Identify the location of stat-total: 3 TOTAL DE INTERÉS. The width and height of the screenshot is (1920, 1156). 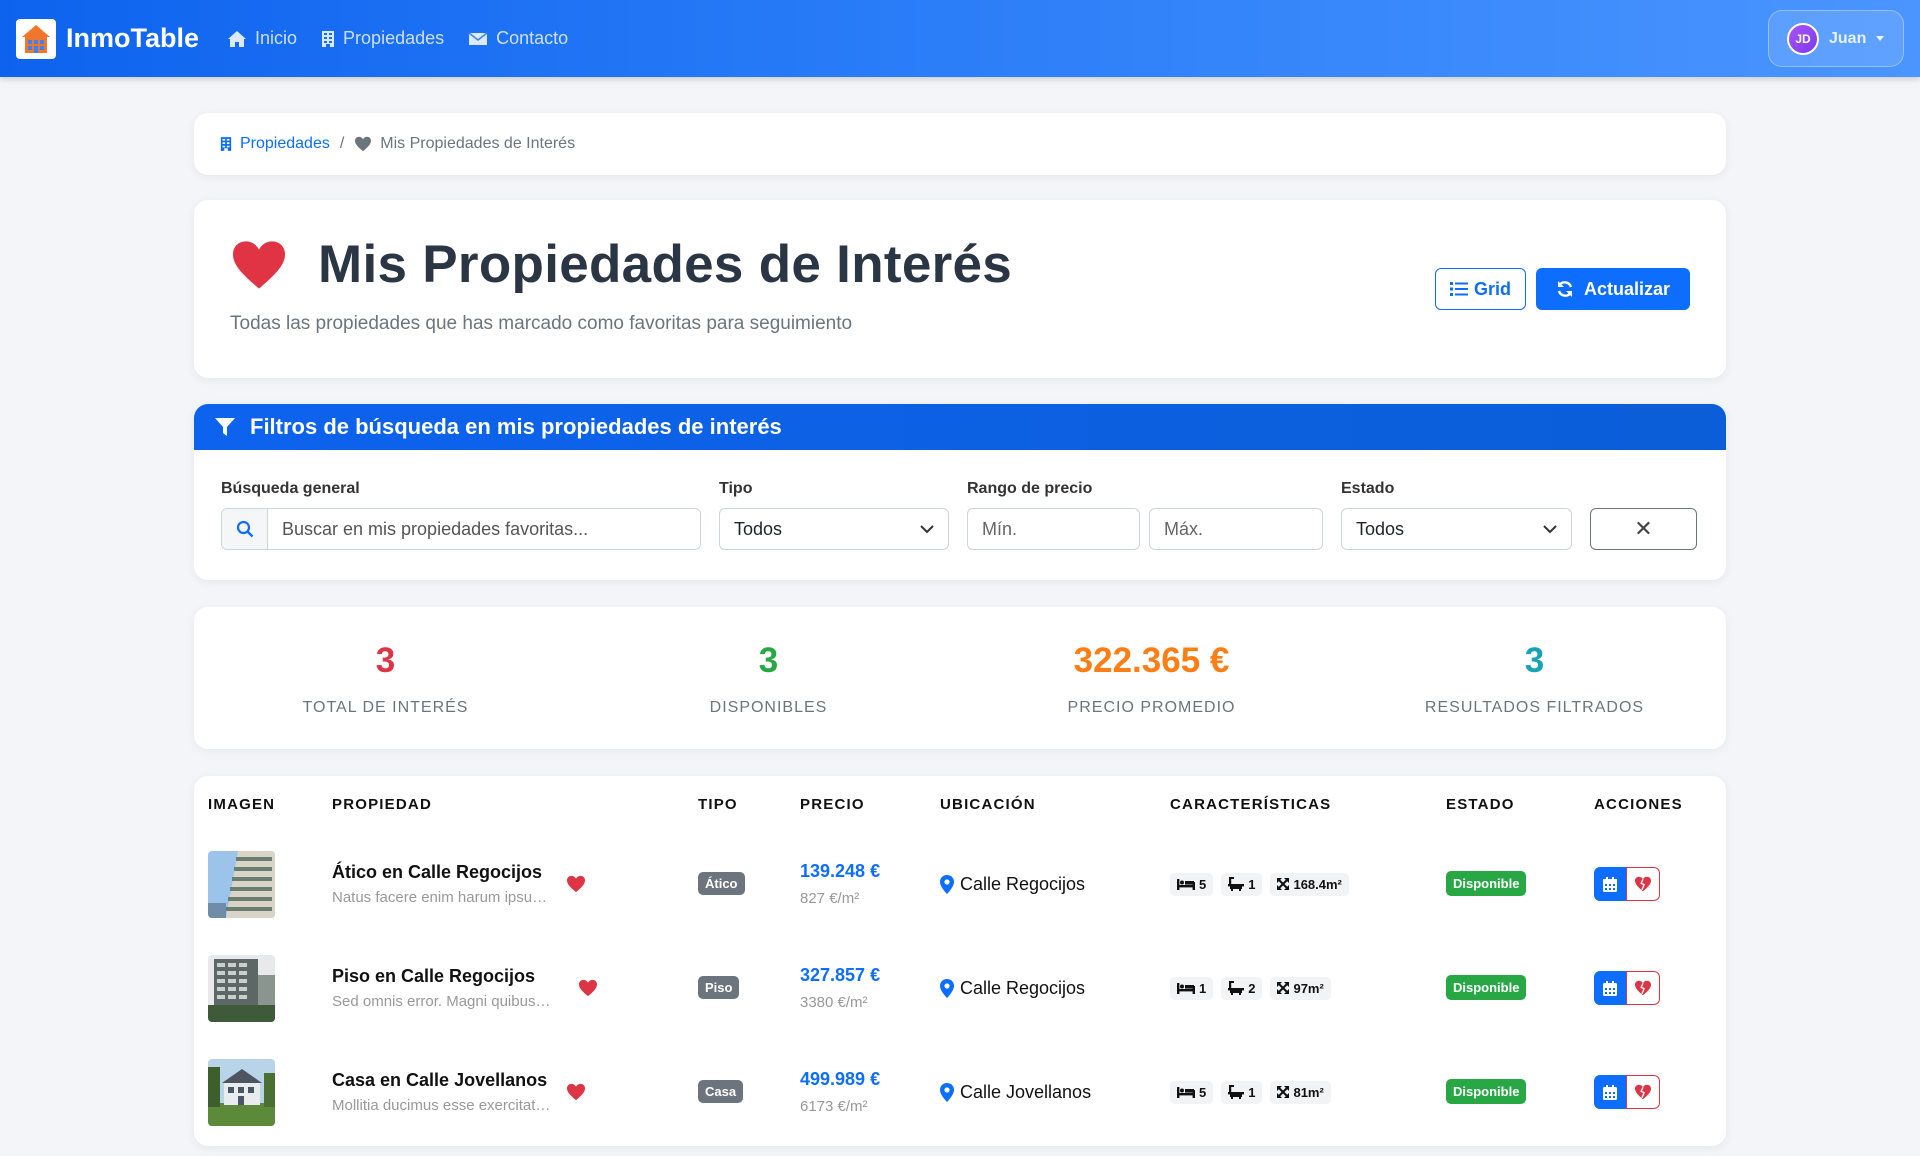
(385, 678).